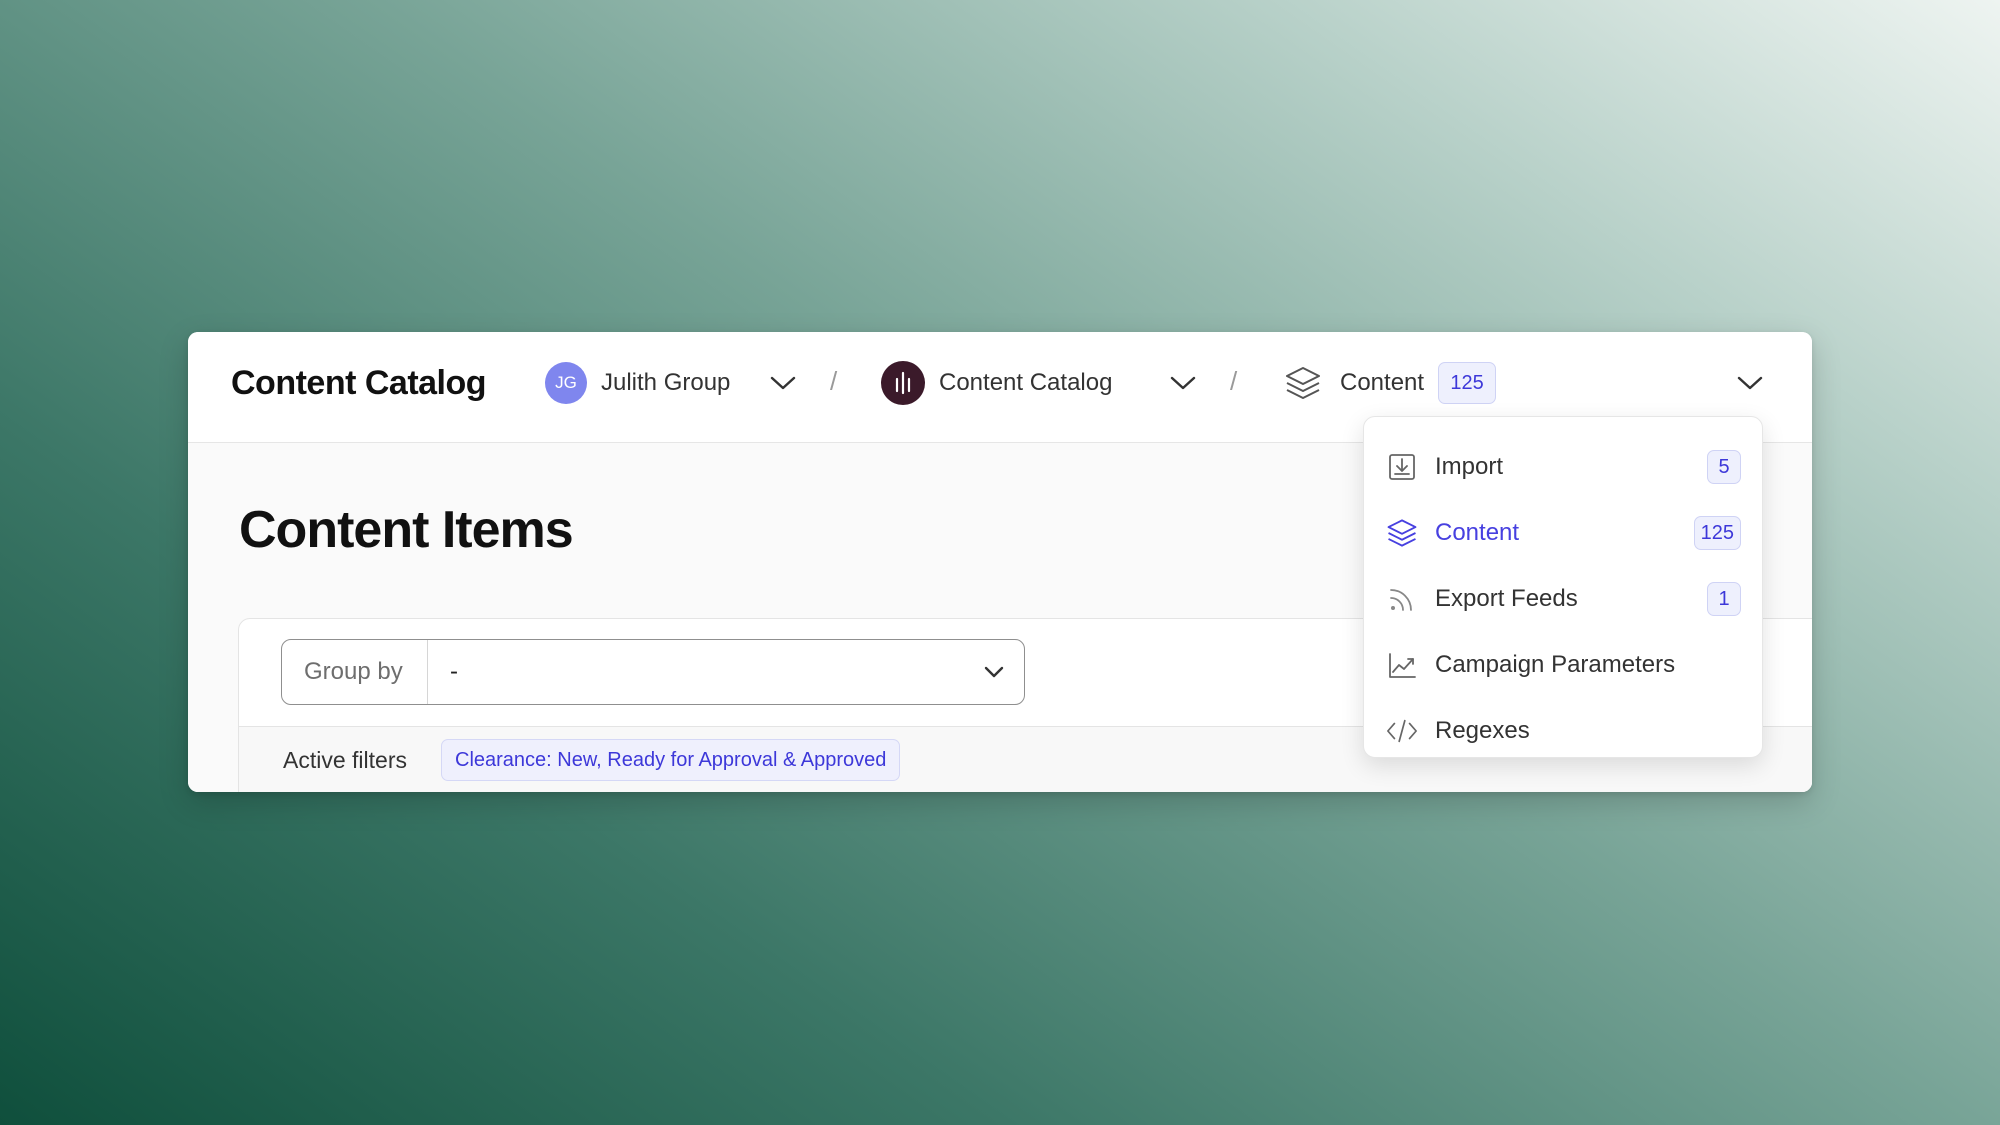 The image size is (2000, 1125). Describe the element at coordinates (1724, 467) in the screenshot. I see `menu-item-count-badge: 5` at that location.